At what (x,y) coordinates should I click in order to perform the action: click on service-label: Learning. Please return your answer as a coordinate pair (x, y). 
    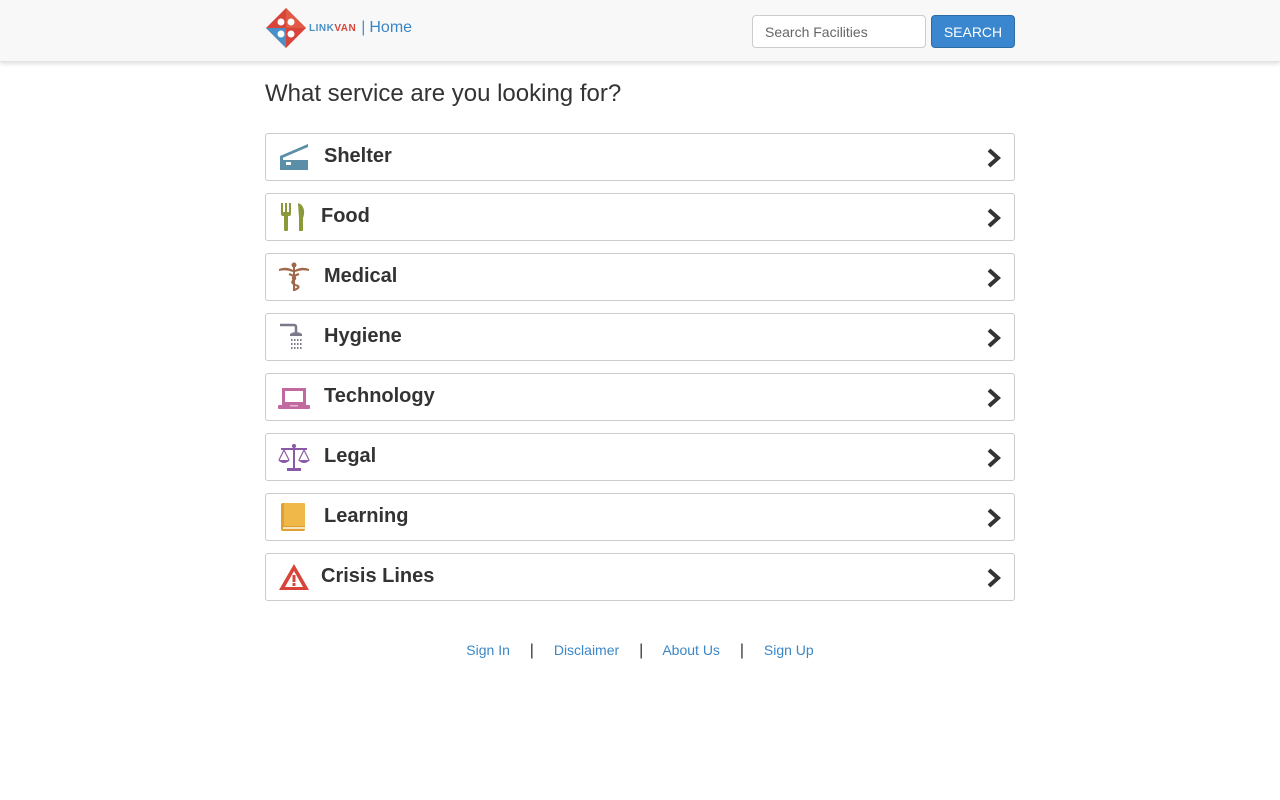
    Looking at the image, I should click on (366, 516).